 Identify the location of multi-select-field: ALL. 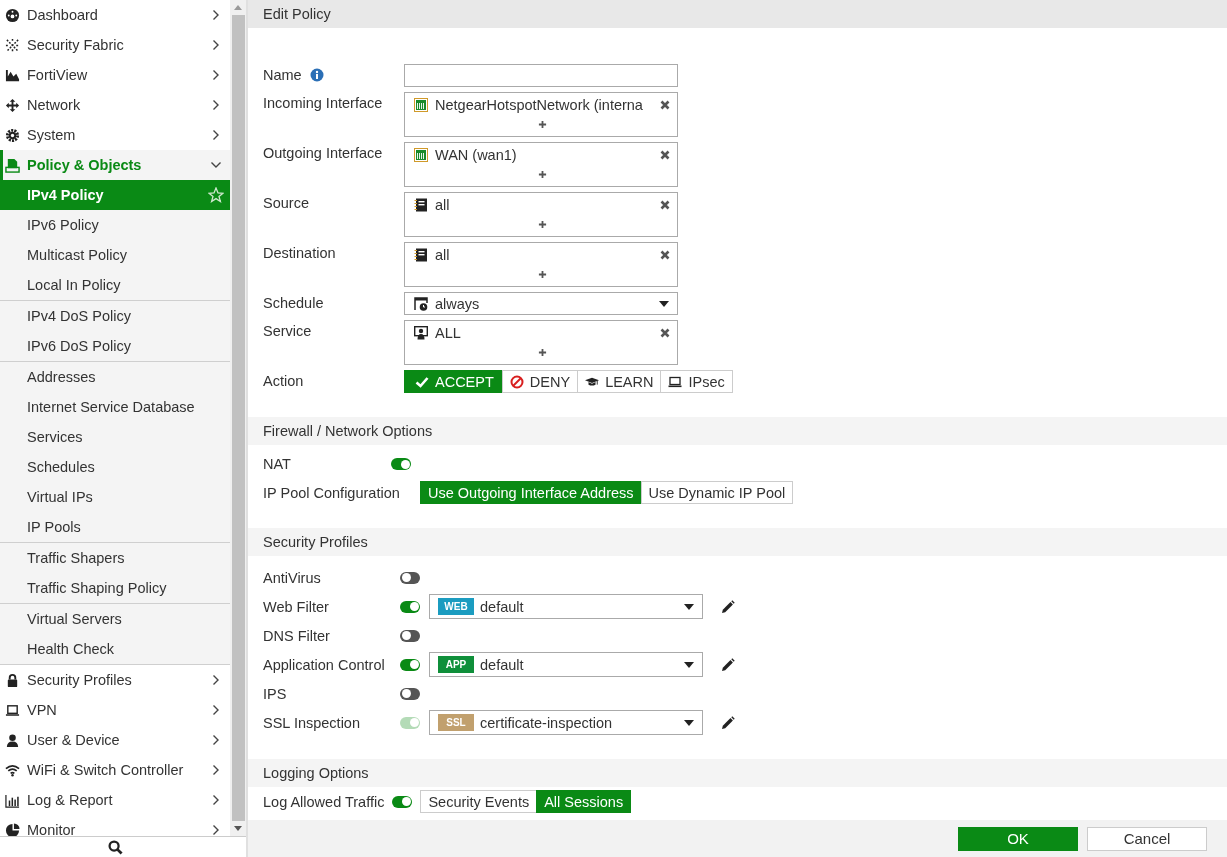
(541, 342).